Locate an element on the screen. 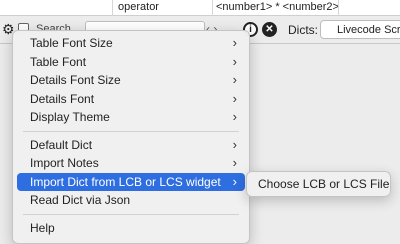 The height and width of the screenshot is (244, 400). menu-item-details-font-size: Details Font Size › is located at coordinates (131, 80).